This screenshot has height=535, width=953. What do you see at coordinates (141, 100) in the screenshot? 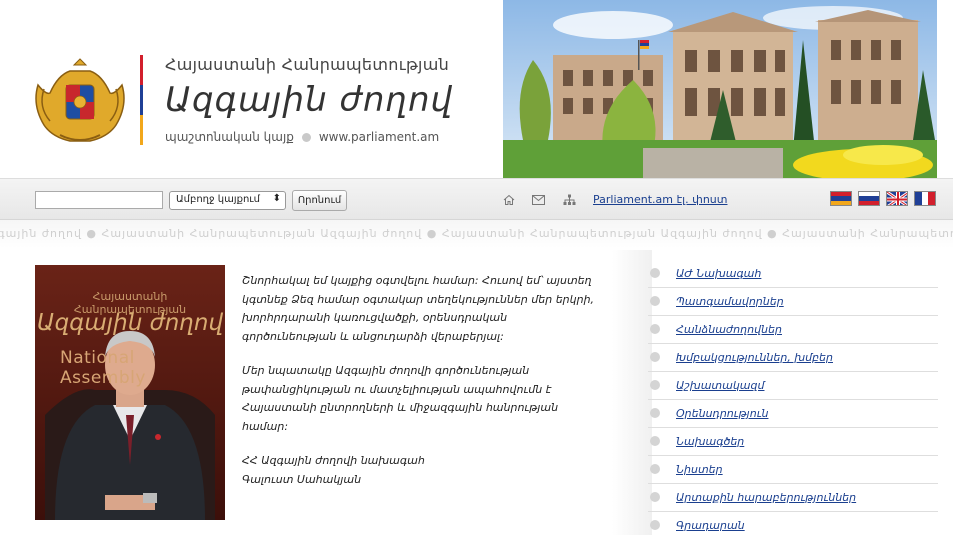
I see `flag-stripe` at bounding box center [141, 100].